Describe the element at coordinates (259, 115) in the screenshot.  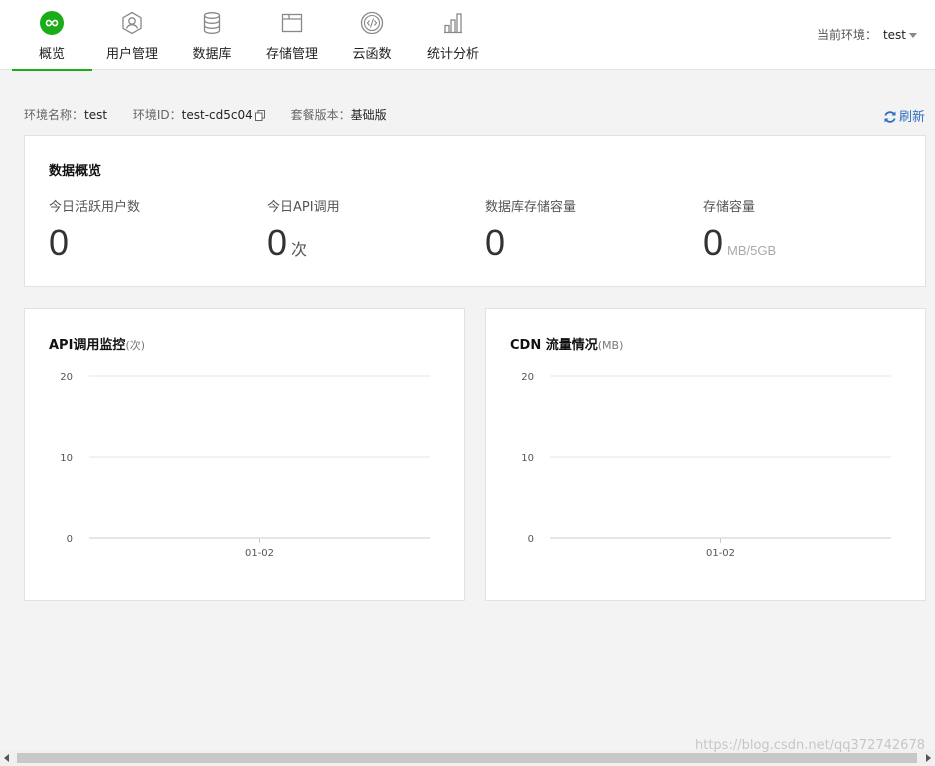
I see `copy-icon` at that location.